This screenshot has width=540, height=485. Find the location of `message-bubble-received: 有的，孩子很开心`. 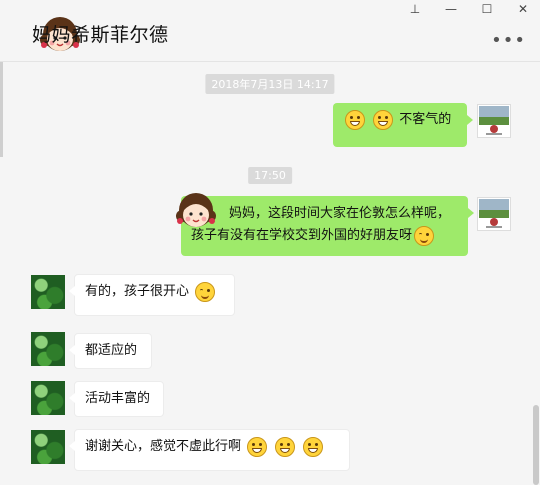

message-bubble-received: 有的，孩子很开心 is located at coordinates (152, 295).